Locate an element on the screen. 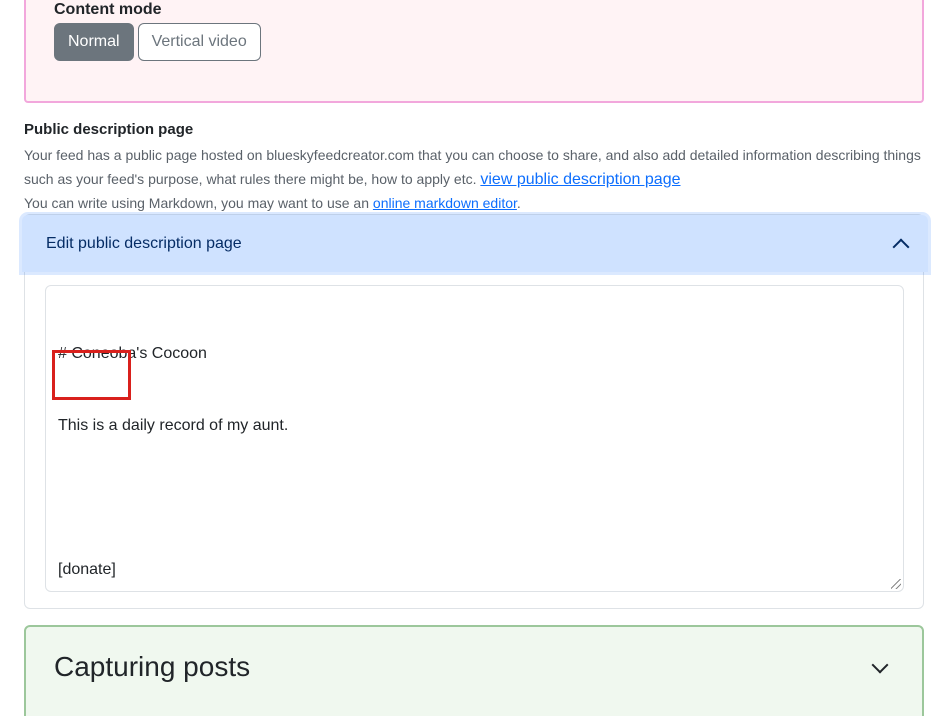 This screenshot has width=948, height=716. edit-description-accordion-header: Edit public description page is located at coordinates (475, 243).